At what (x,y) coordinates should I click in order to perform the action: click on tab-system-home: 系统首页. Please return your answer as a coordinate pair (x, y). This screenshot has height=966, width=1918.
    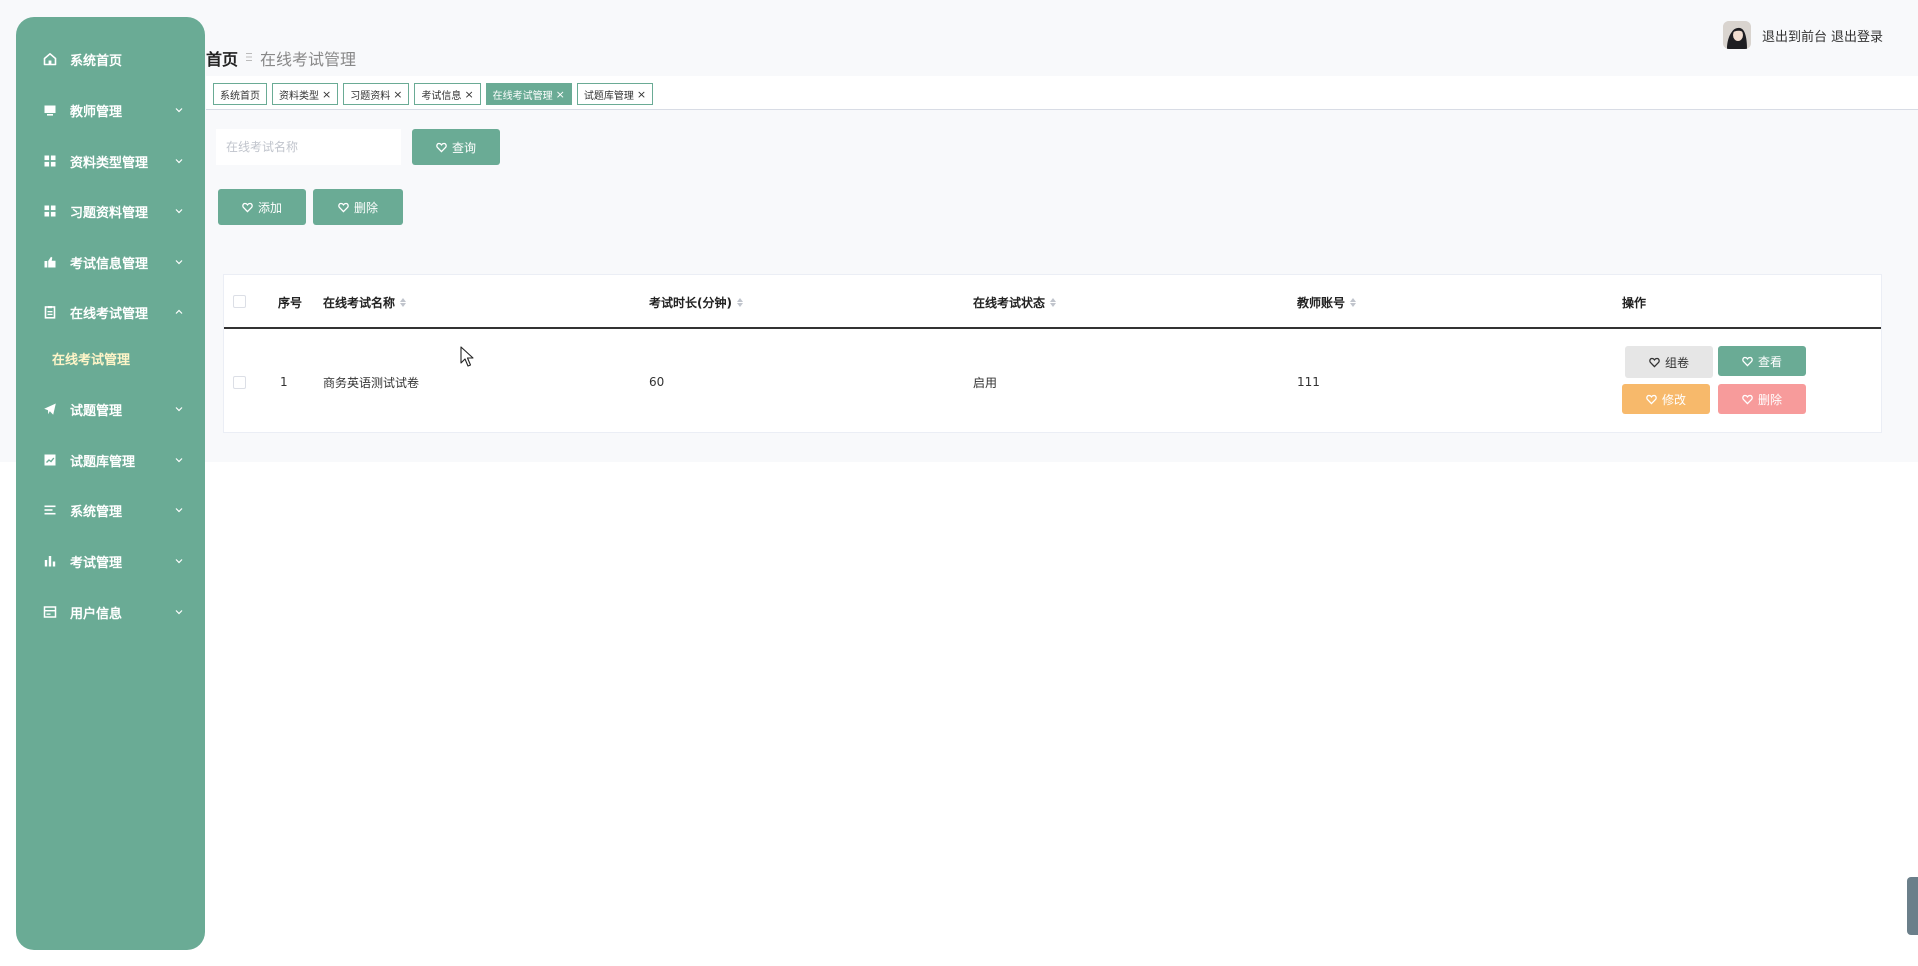
    Looking at the image, I should click on (240, 94).